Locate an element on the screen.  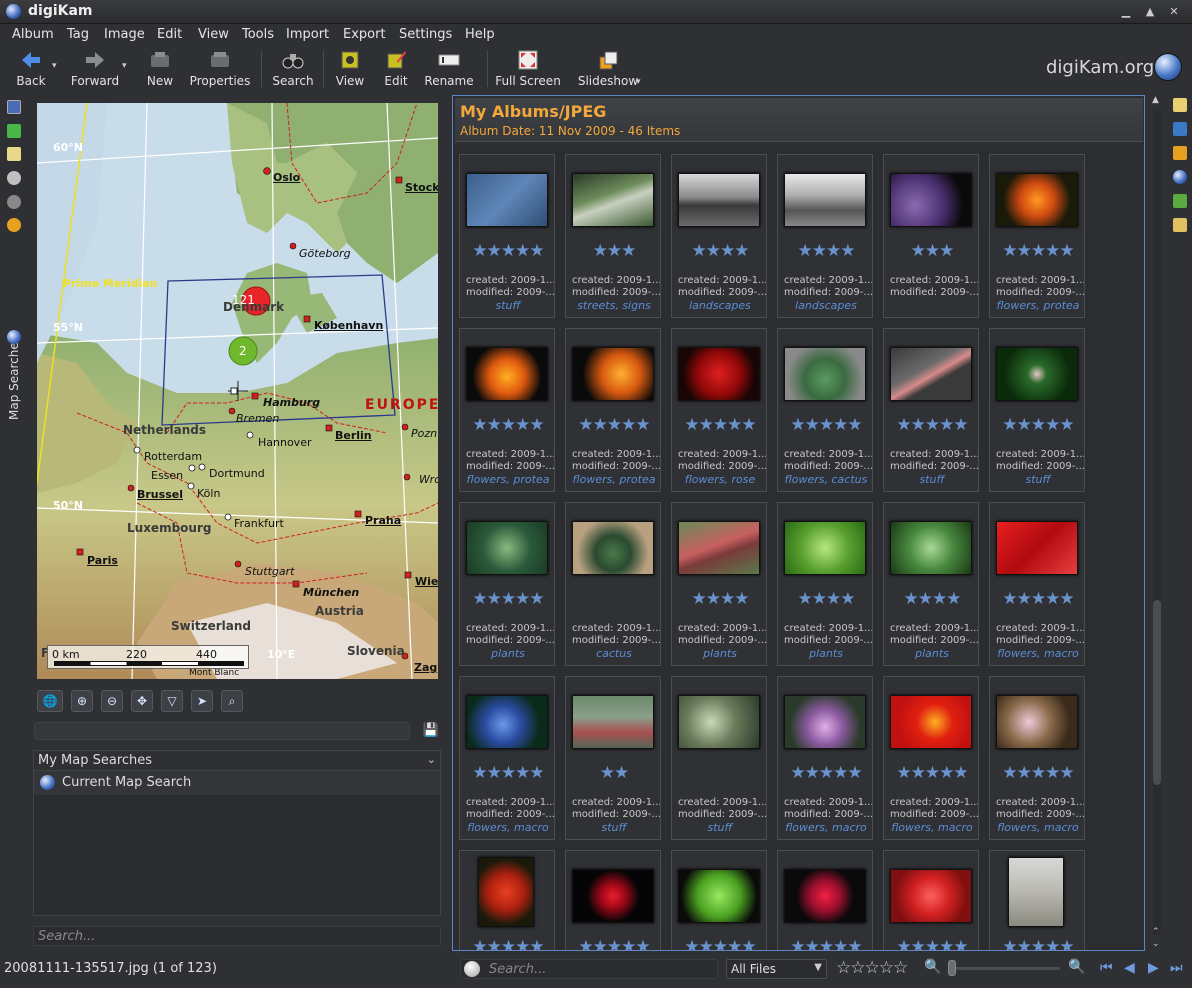
menu-tag: Tag is located at coordinates (78, 34).